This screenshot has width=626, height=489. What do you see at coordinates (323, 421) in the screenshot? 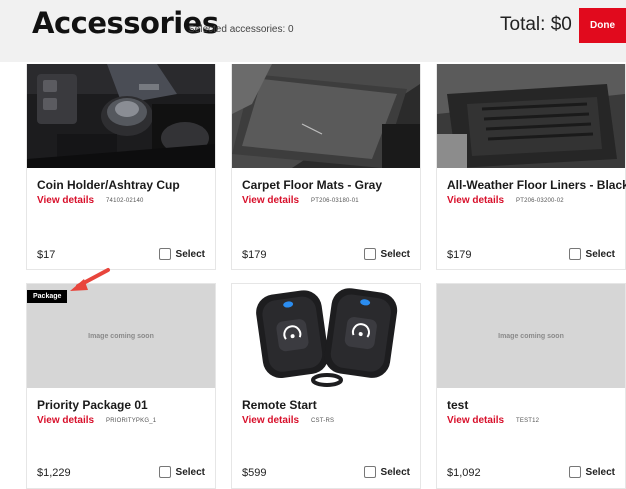
I see `product-sku: CST-RS` at bounding box center [323, 421].